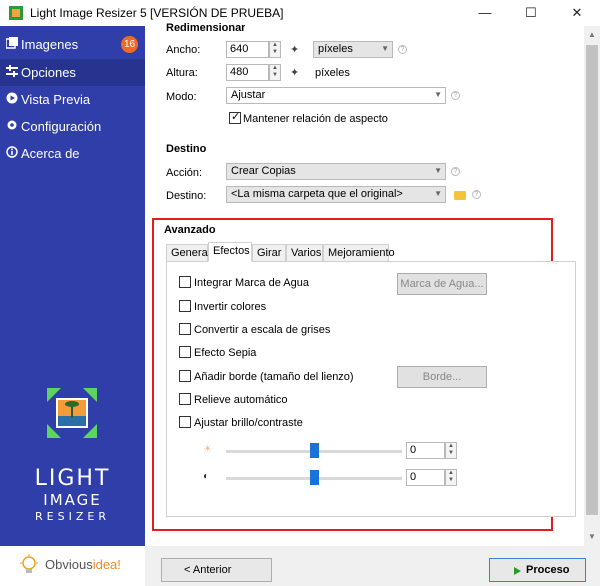 The image size is (600, 586). Describe the element at coordinates (185, 422) in the screenshot. I see `brightness-contrast-checkbox` at that location.